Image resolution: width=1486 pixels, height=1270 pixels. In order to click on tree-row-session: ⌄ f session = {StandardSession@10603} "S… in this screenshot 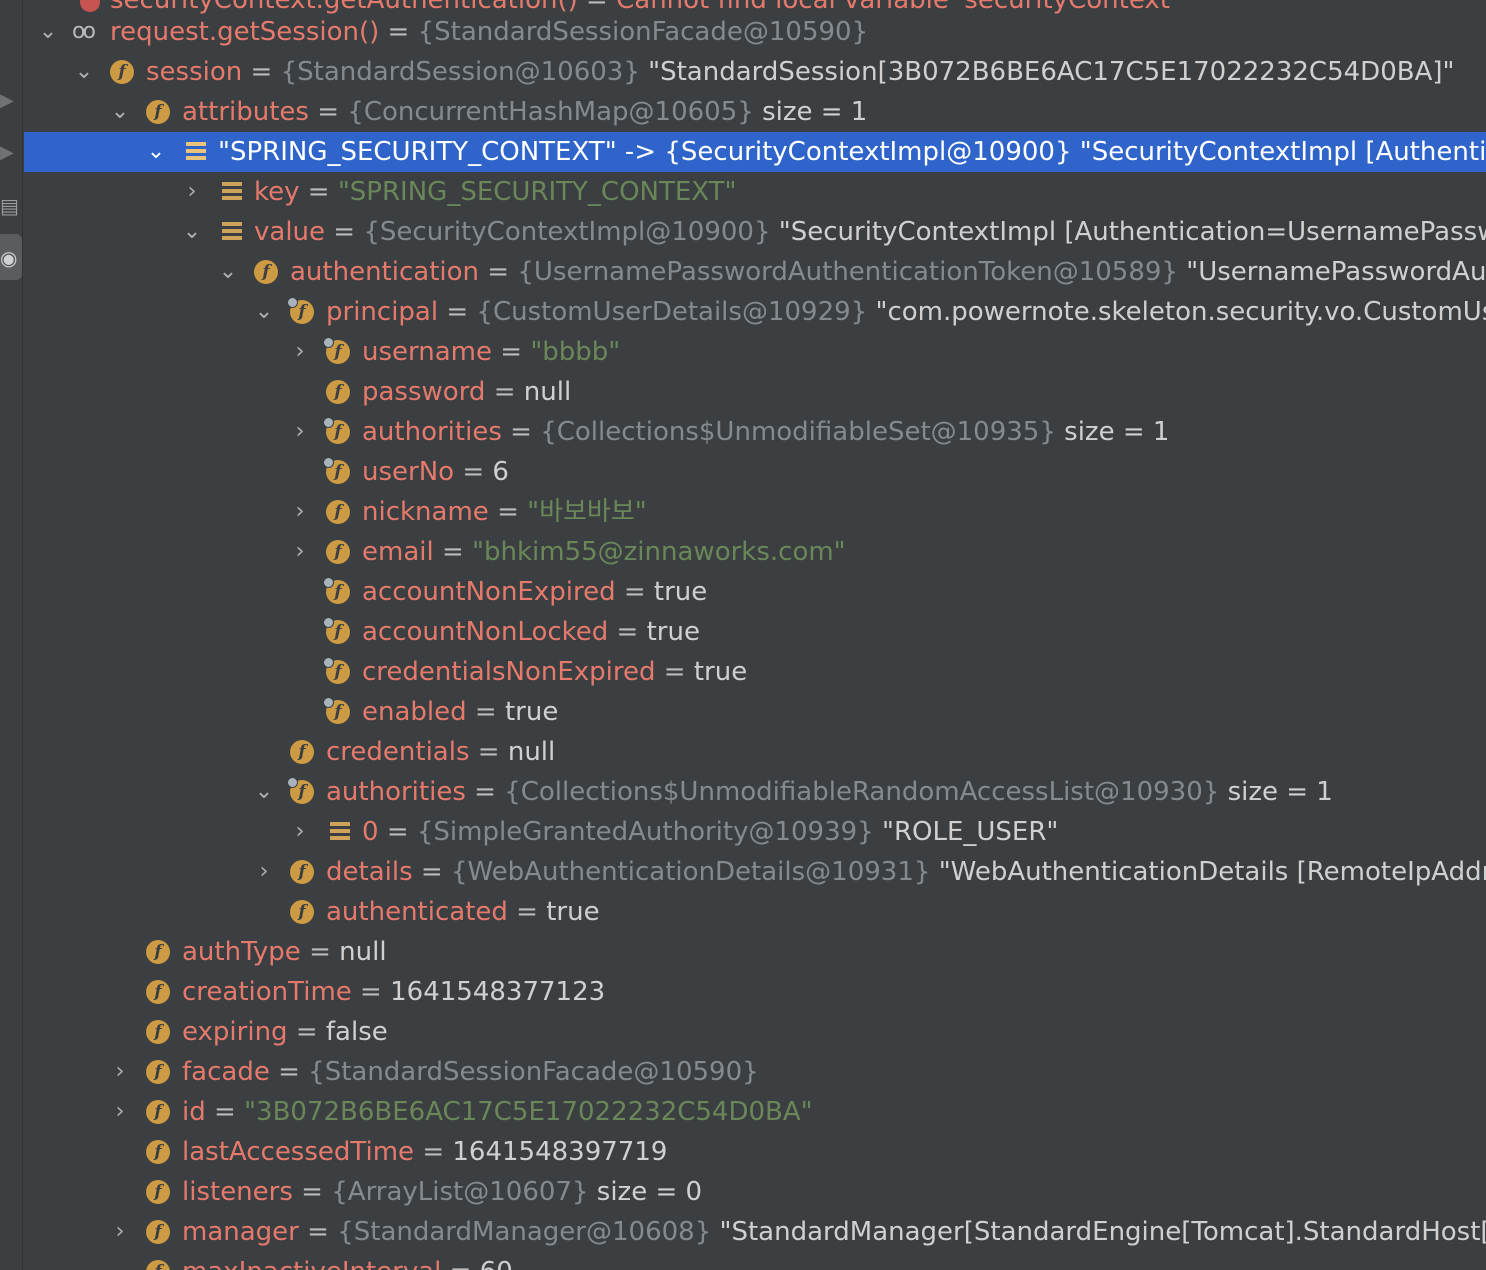, I will do `click(755, 72)`.